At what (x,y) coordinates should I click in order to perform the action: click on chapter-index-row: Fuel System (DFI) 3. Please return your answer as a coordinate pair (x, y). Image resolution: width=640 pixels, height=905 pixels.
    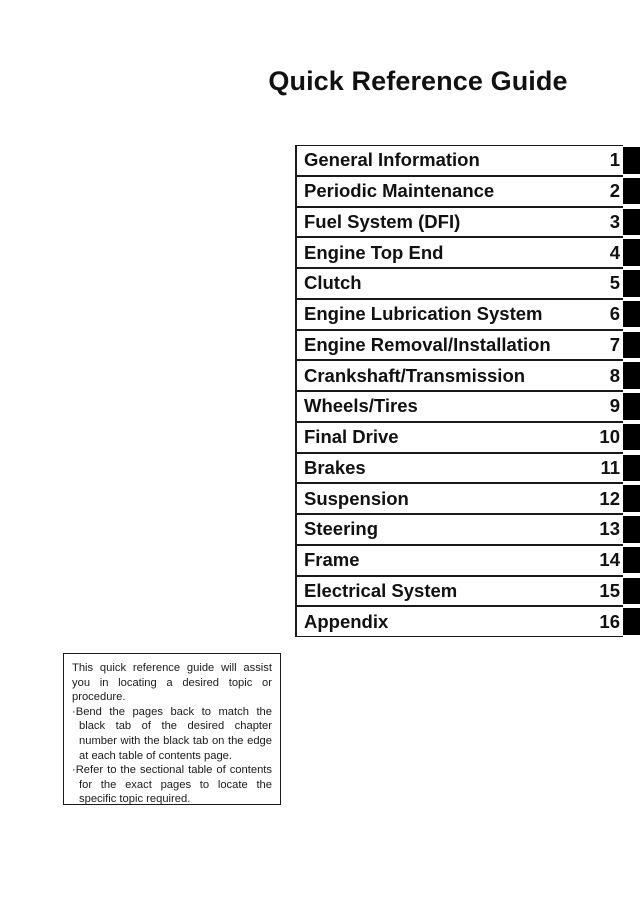
    Looking at the image, I should click on (467, 222).